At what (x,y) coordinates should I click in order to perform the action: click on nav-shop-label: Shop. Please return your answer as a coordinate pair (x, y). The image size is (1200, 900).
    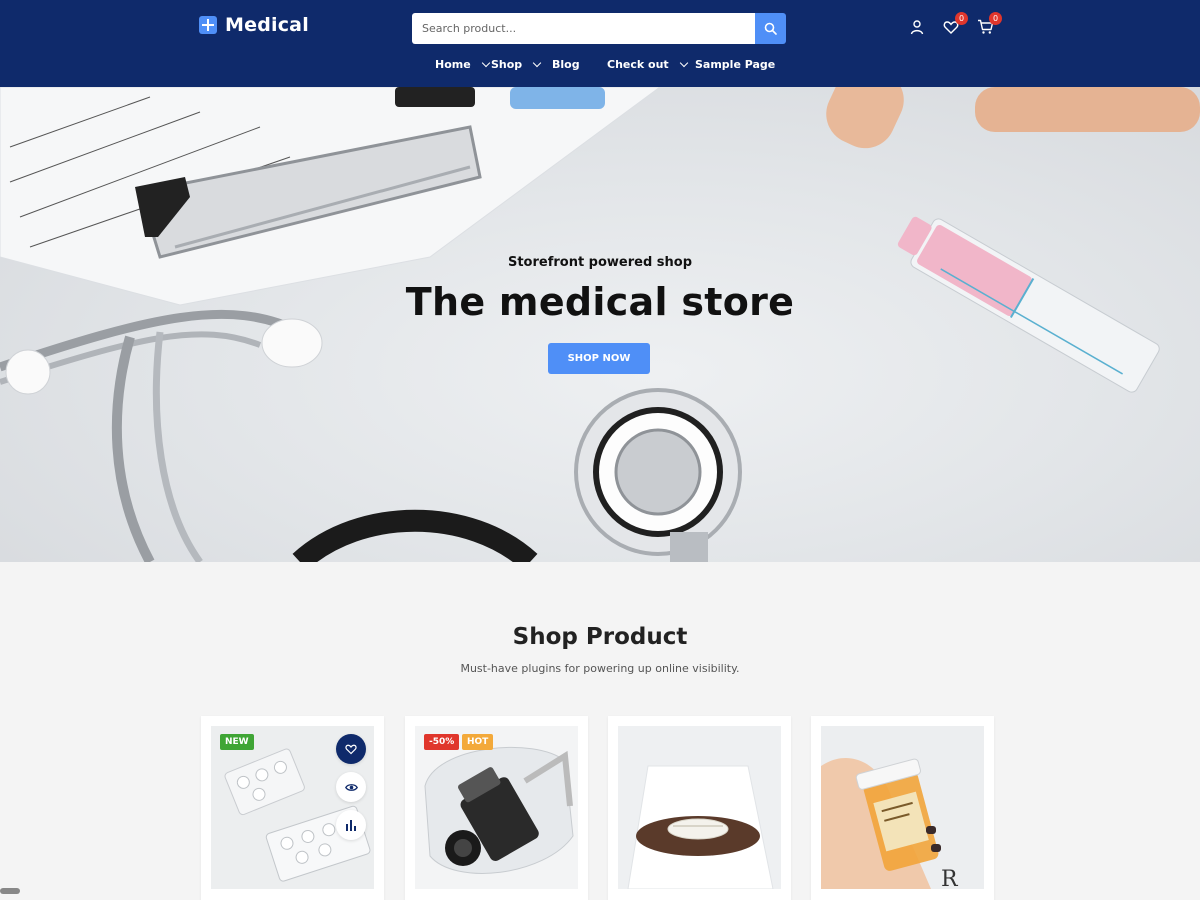
    Looking at the image, I should click on (507, 64).